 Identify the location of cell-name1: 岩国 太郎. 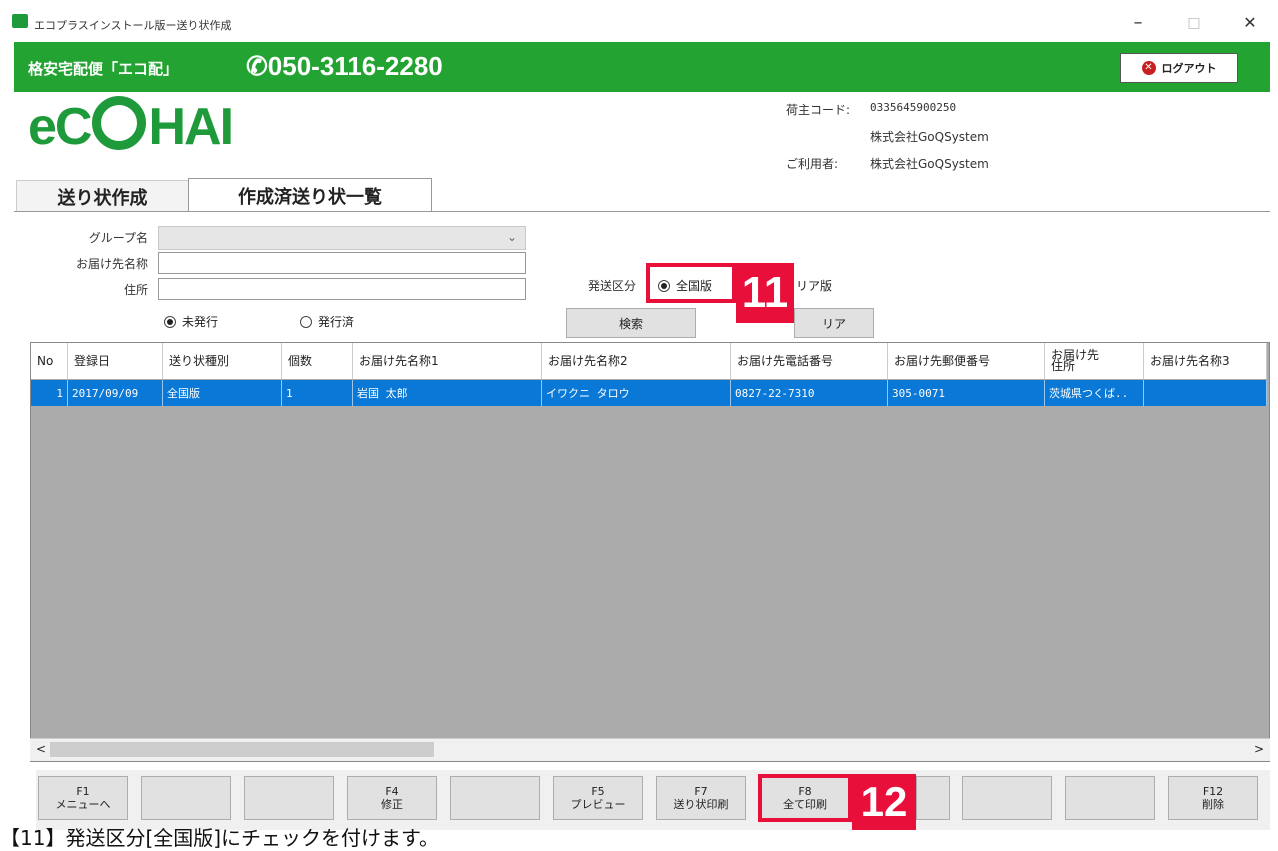
(447, 392).